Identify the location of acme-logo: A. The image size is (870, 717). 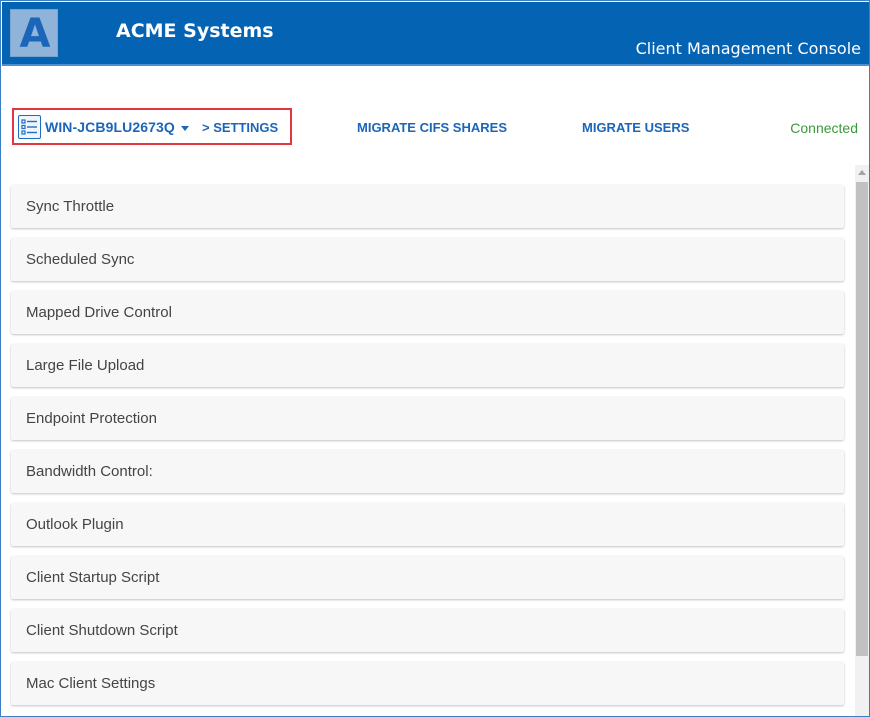
(34, 33).